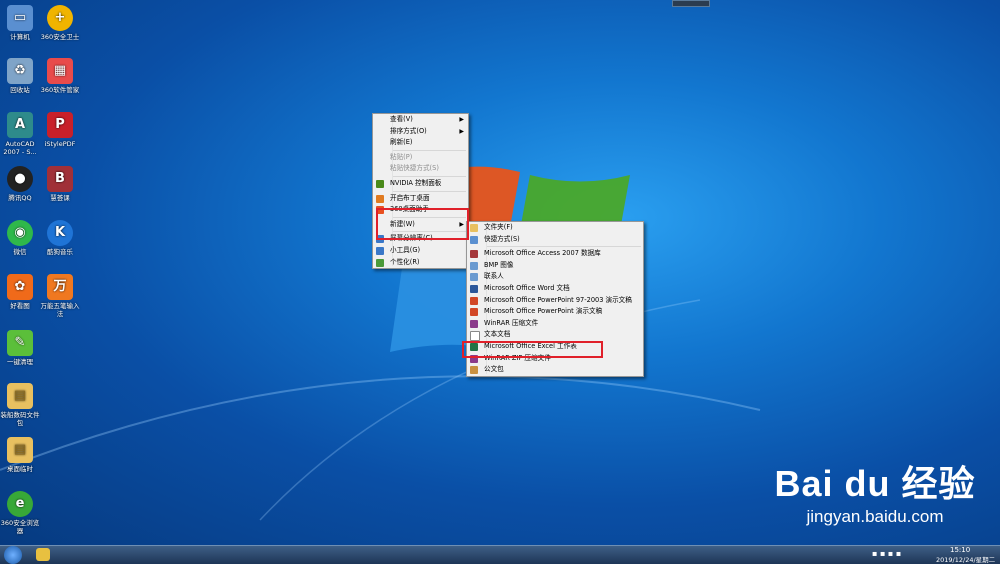 This screenshot has height=564, width=1000. What do you see at coordinates (20, 469) in the screenshot?
I see `desktop-icon-label: 桌面临时` at bounding box center [20, 469].